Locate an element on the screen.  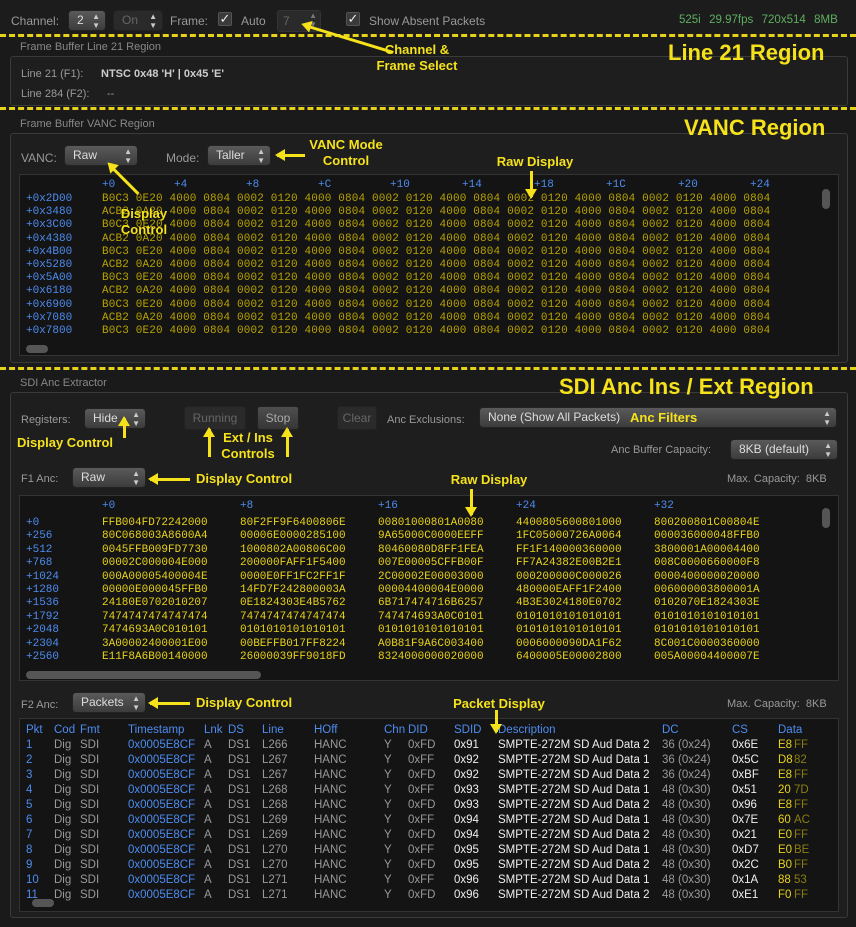
packet-cell: 36 (0x24) is located at coordinates (686, 745).